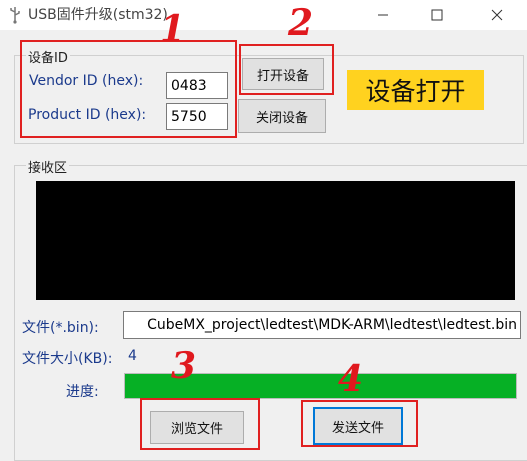 Image resolution: width=527 pixels, height=461 pixels. Describe the element at coordinates (415, 90) in the screenshot. I see `device-status-badge: 设备打开` at that location.